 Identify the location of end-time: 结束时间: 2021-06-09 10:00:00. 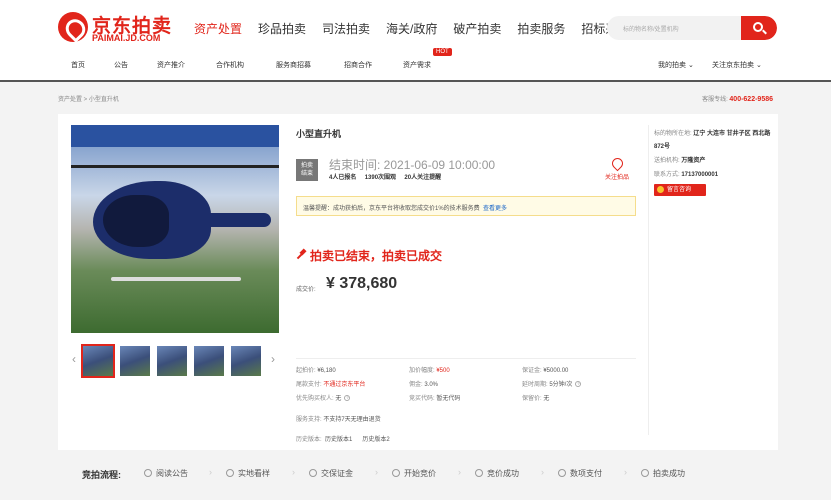
(412, 165).